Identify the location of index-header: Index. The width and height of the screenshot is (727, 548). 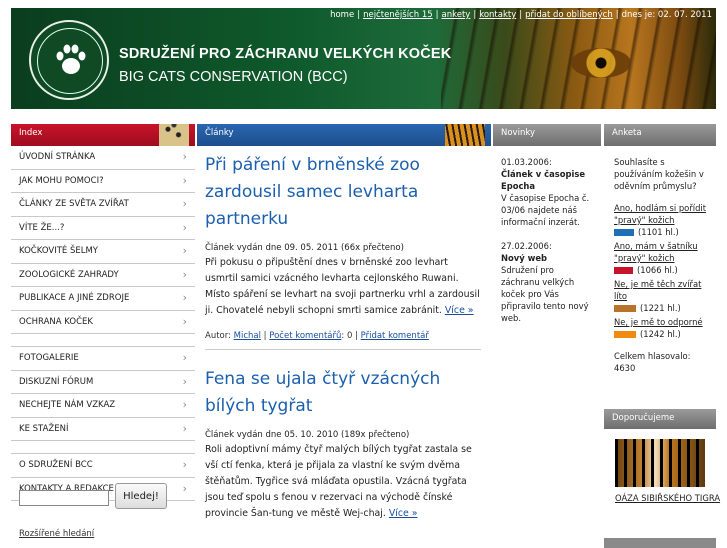
(103, 135).